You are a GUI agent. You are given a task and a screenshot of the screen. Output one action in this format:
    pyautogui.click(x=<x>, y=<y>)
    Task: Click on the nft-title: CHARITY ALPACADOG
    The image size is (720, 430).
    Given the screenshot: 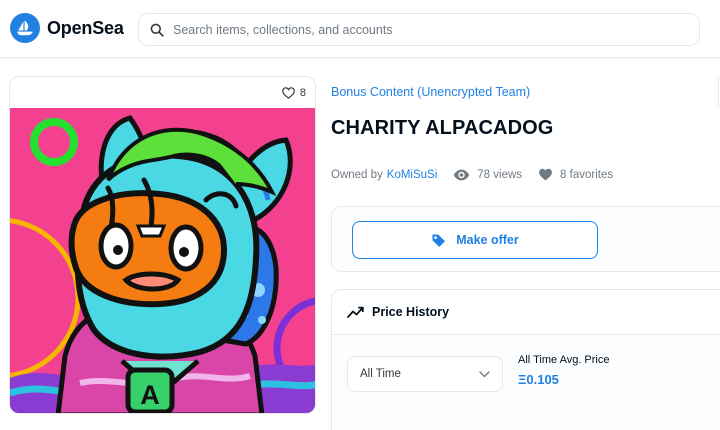 What is the action you would take?
    pyautogui.click(x=442, y=128)
    